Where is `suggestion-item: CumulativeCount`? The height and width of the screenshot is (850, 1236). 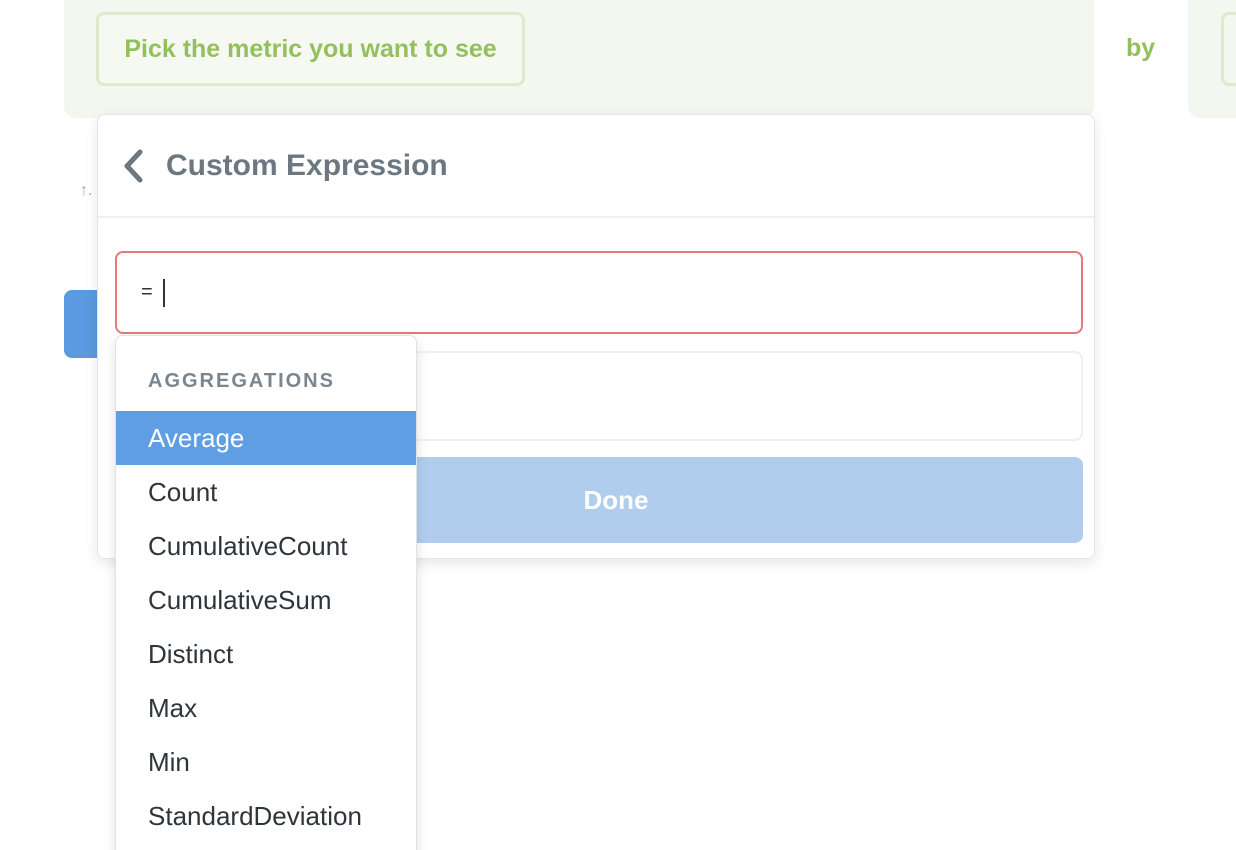
suggestion-item: CumulativeCount is located at coordinates (266, 546).